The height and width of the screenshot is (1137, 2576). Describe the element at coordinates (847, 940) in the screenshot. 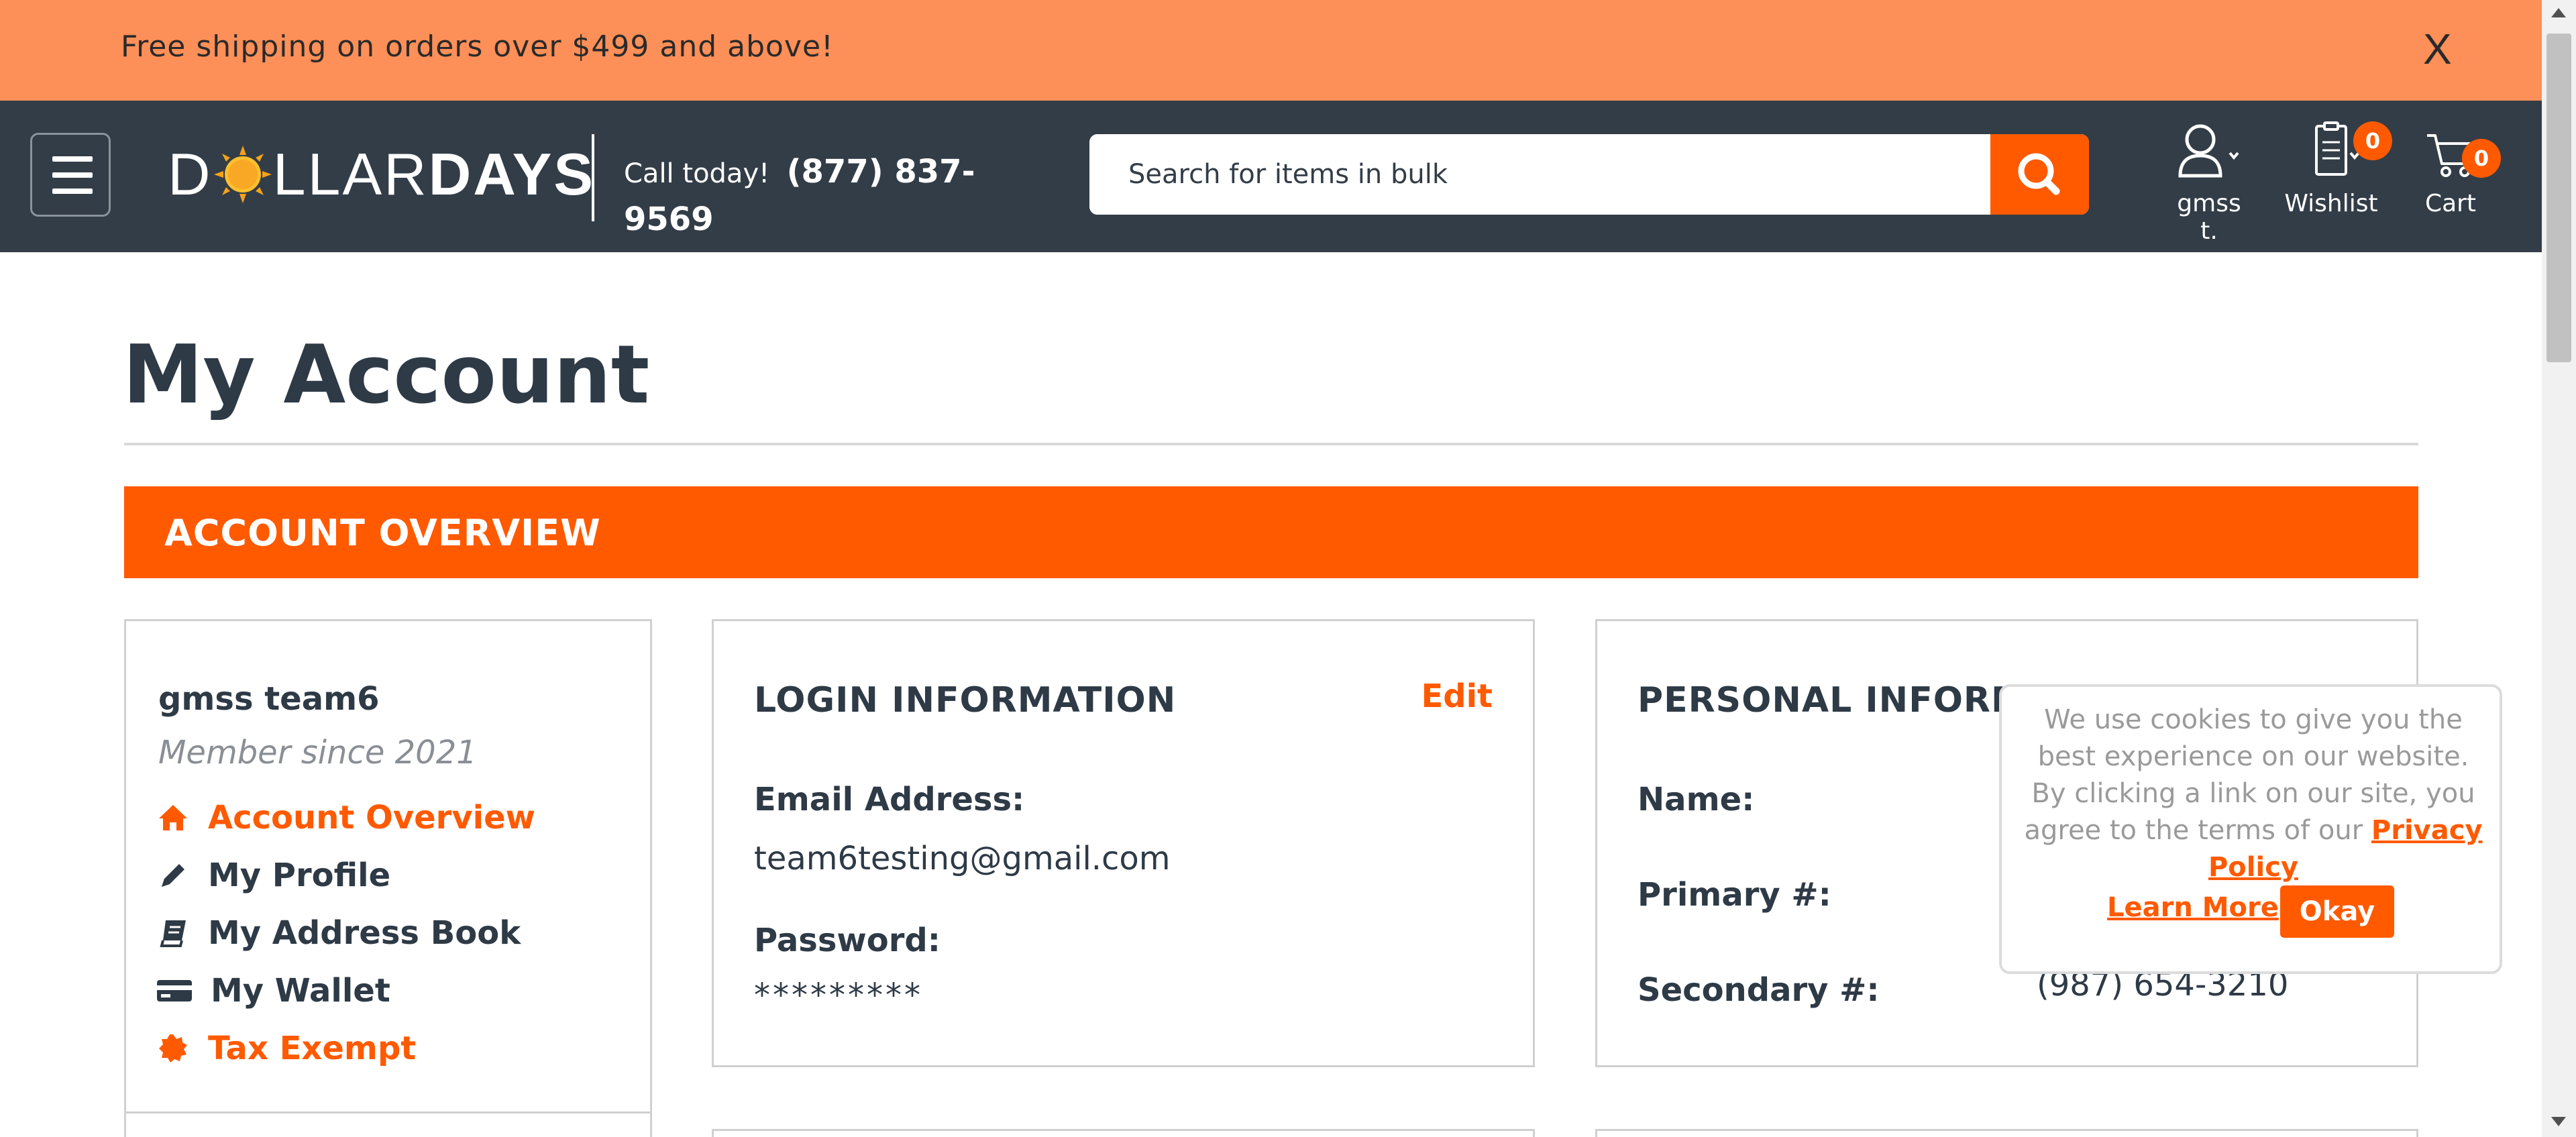

I see `password-label: Password:` at that location.